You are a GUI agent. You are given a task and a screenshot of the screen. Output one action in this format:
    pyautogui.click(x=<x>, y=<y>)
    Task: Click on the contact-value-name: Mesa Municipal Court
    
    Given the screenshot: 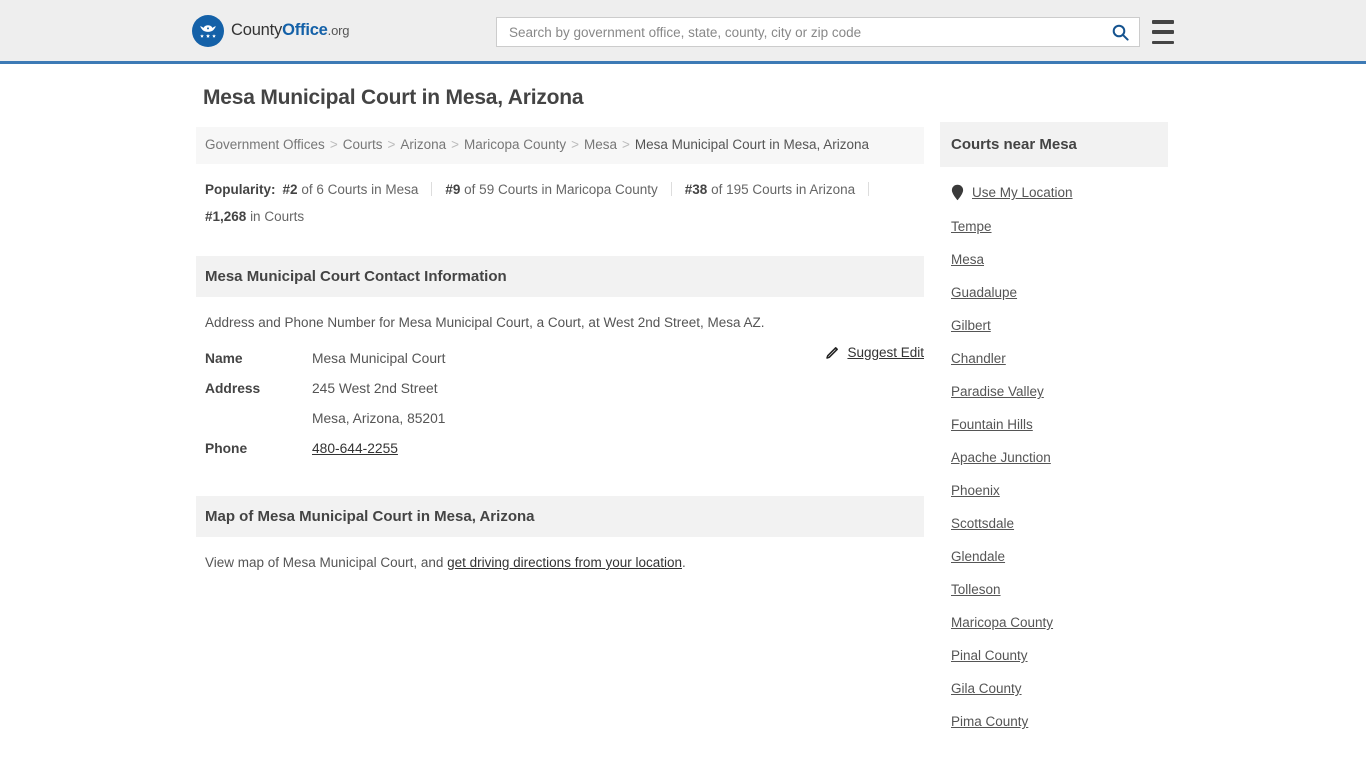 What is the action you would take?
    pyautogui.click(x=379, y=358)
    